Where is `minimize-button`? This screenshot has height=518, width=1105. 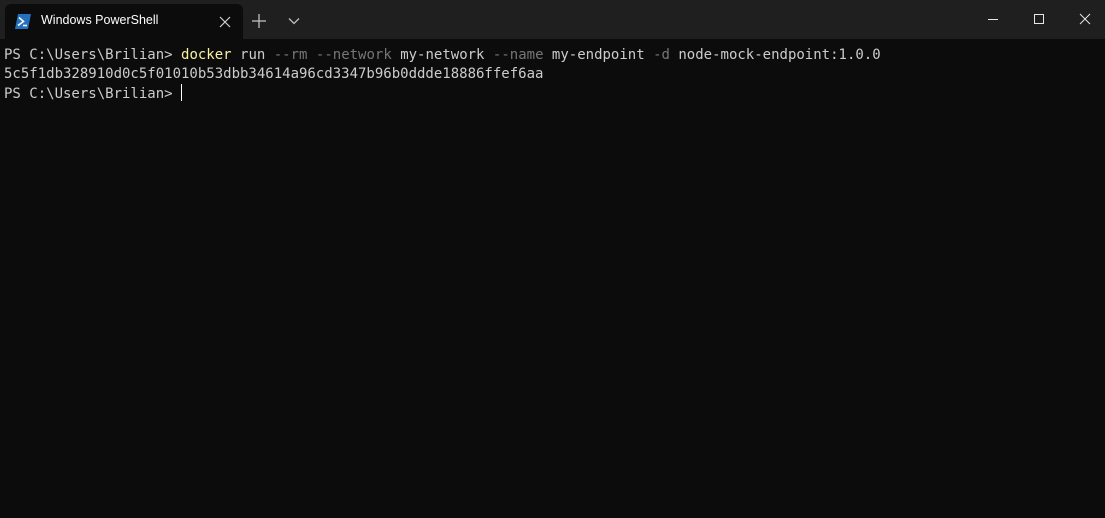
minimize-button is located at coordinates (993, 19).